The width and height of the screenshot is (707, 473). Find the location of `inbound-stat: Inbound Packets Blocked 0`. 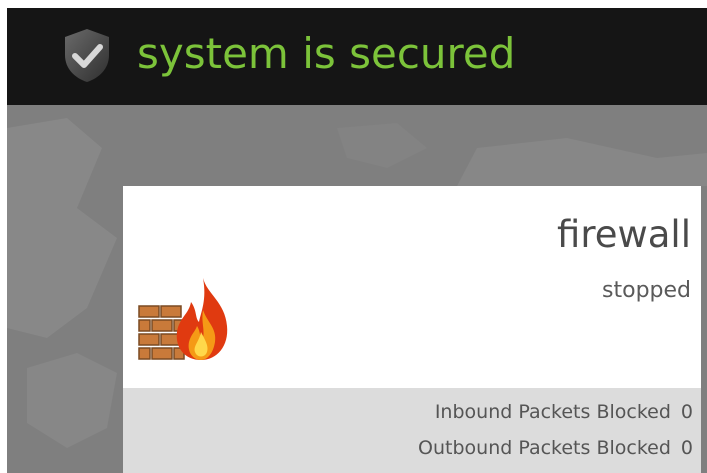

inbound-stat: Inbound Packets Blocked 0 is located at coordinates (564, 412).